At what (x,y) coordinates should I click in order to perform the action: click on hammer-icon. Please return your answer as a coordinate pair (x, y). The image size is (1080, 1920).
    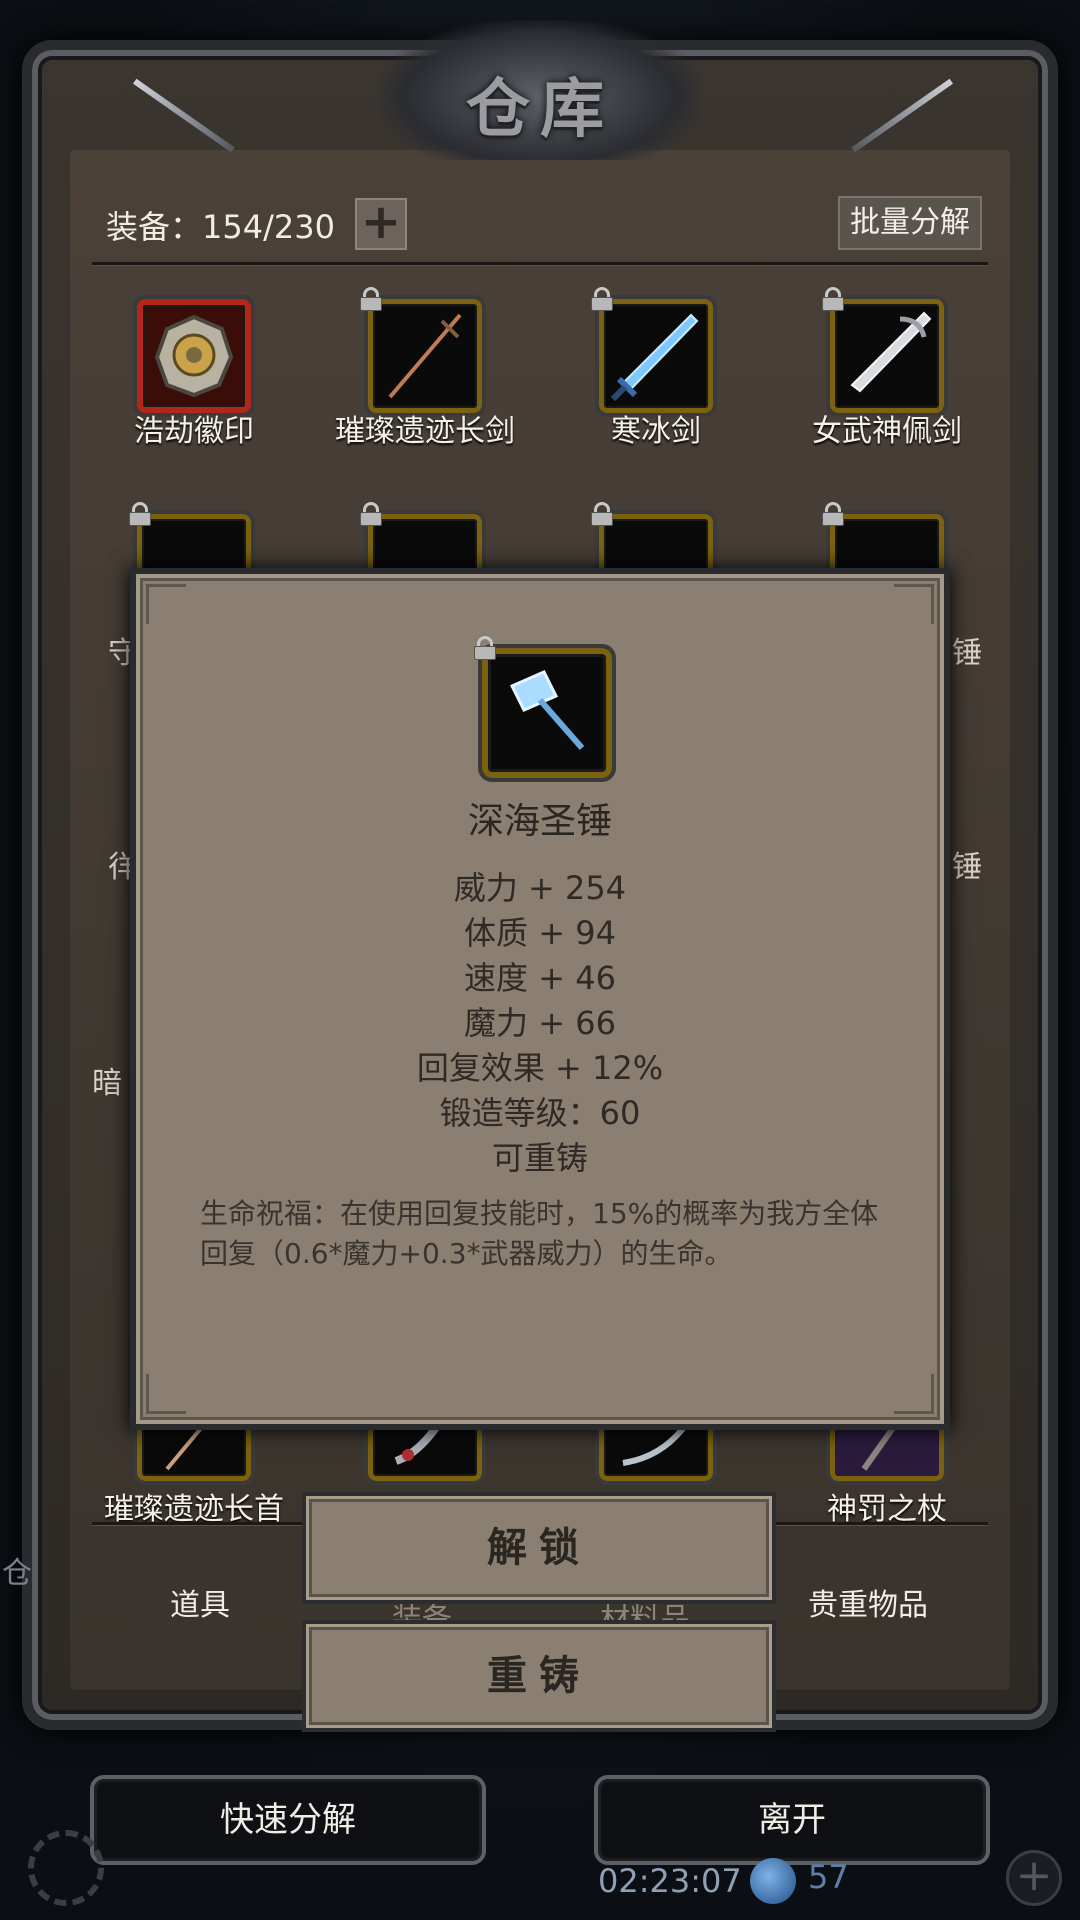
    Looking at the image, I should click on (547, 710).